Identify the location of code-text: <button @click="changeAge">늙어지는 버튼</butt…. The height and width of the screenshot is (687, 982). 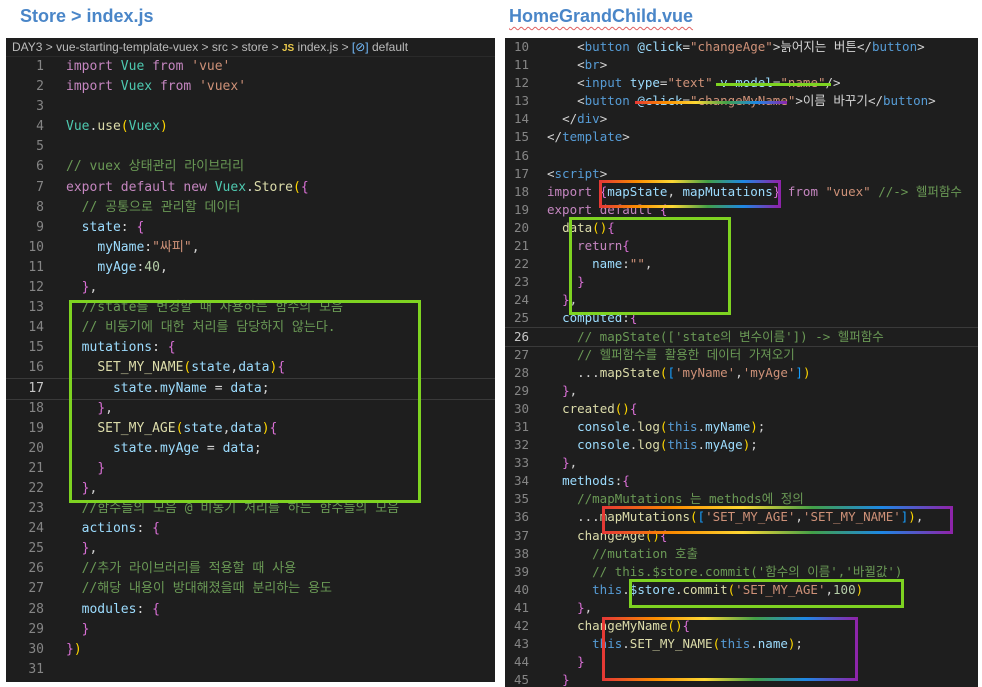
(751, 46).